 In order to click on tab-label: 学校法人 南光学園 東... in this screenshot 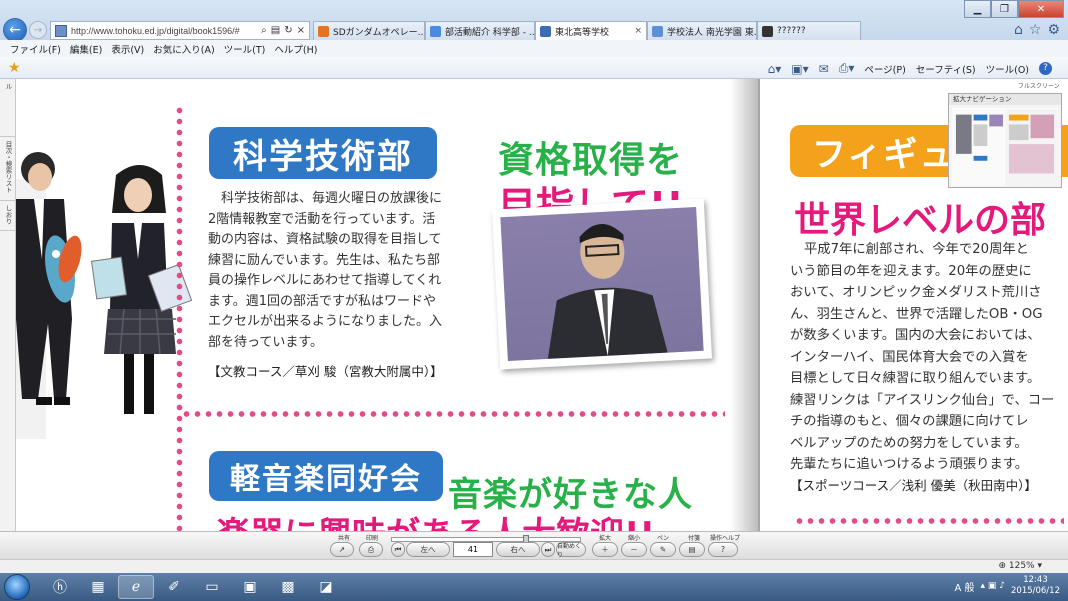, I will do `click(712, 32)`.